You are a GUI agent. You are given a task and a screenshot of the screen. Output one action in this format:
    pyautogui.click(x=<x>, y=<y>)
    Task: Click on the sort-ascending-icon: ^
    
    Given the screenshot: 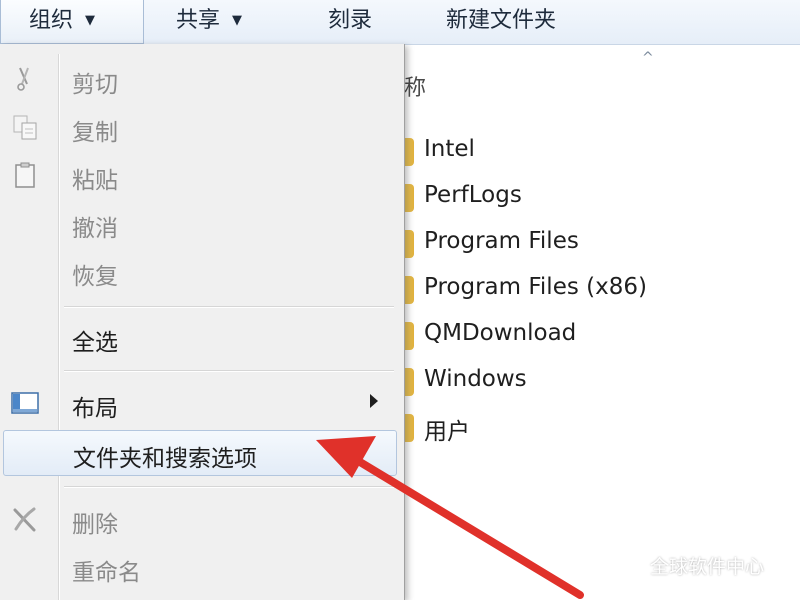 What is the action you would take?
    pyautogui.click(x=648, y=58)
    